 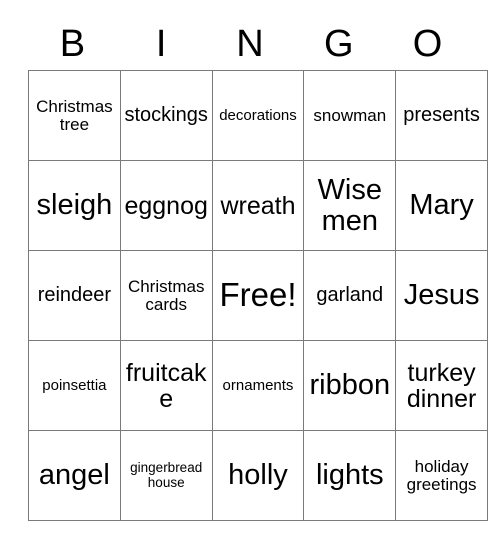 I want to click on bingo-cell-free: Free!, so click(x=258, y=295).